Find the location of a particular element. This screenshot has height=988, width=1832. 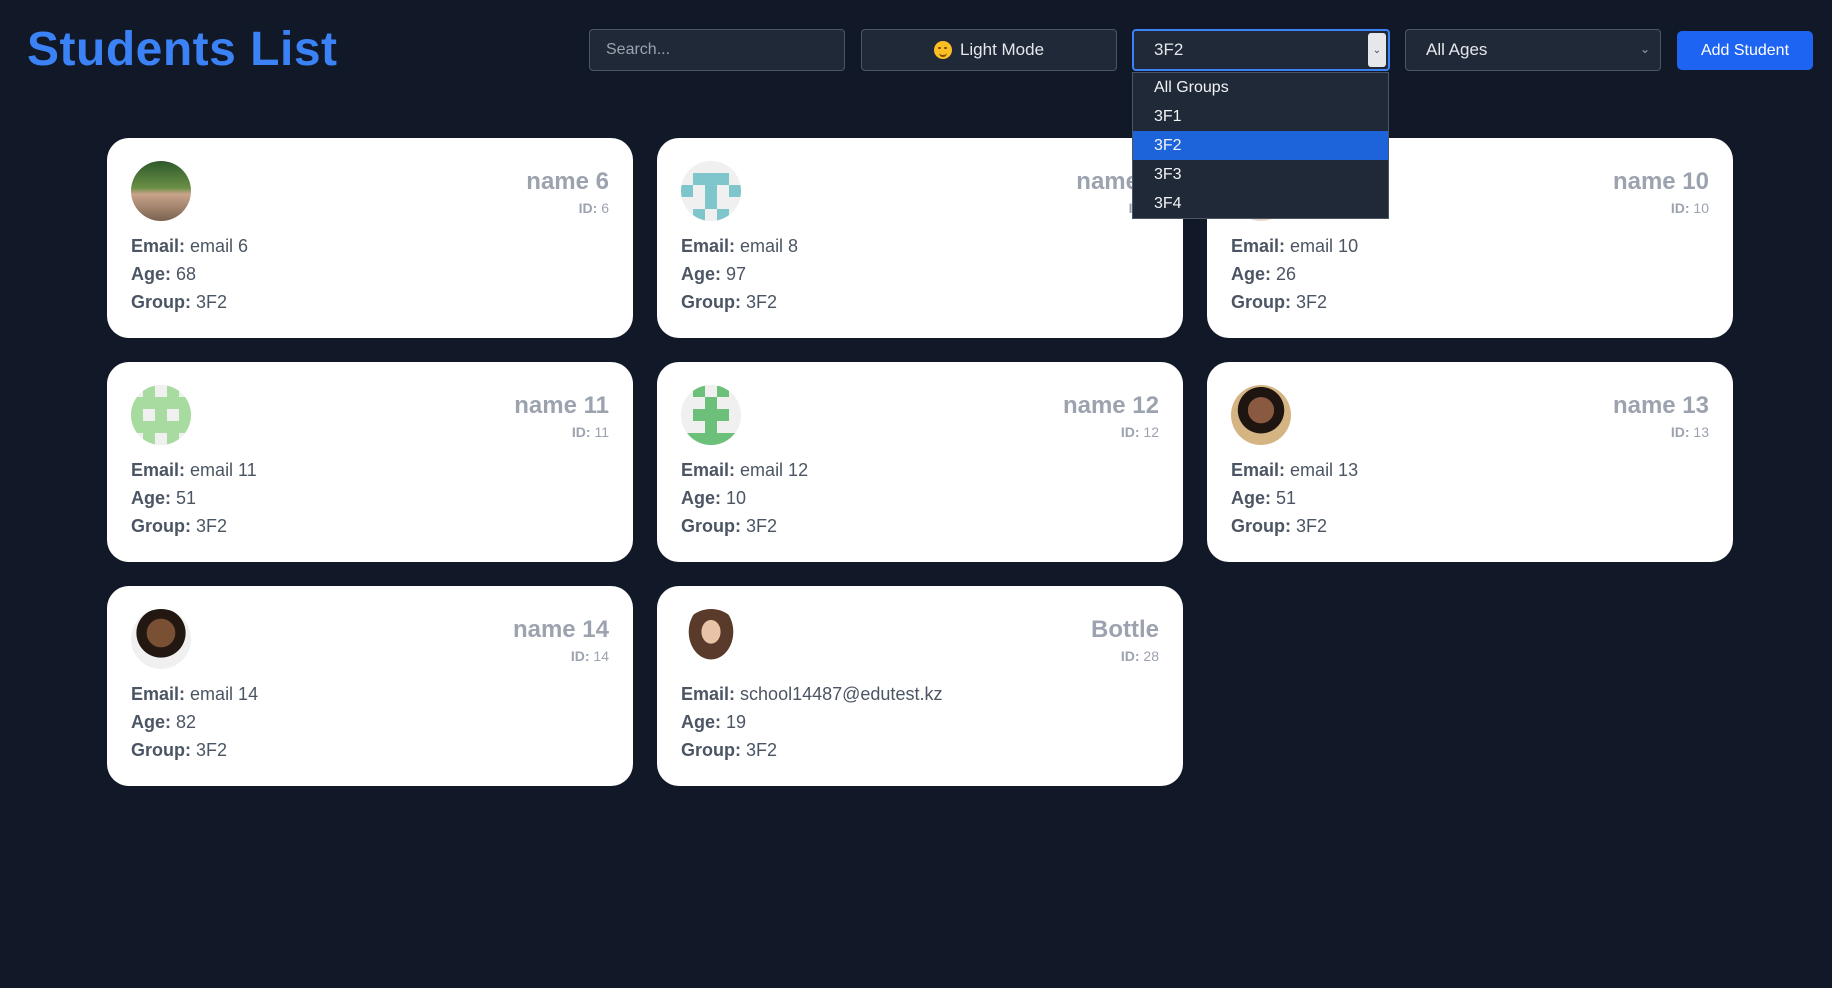

email-value: school14487@edutest.kz is located at coordinates (841, 694).